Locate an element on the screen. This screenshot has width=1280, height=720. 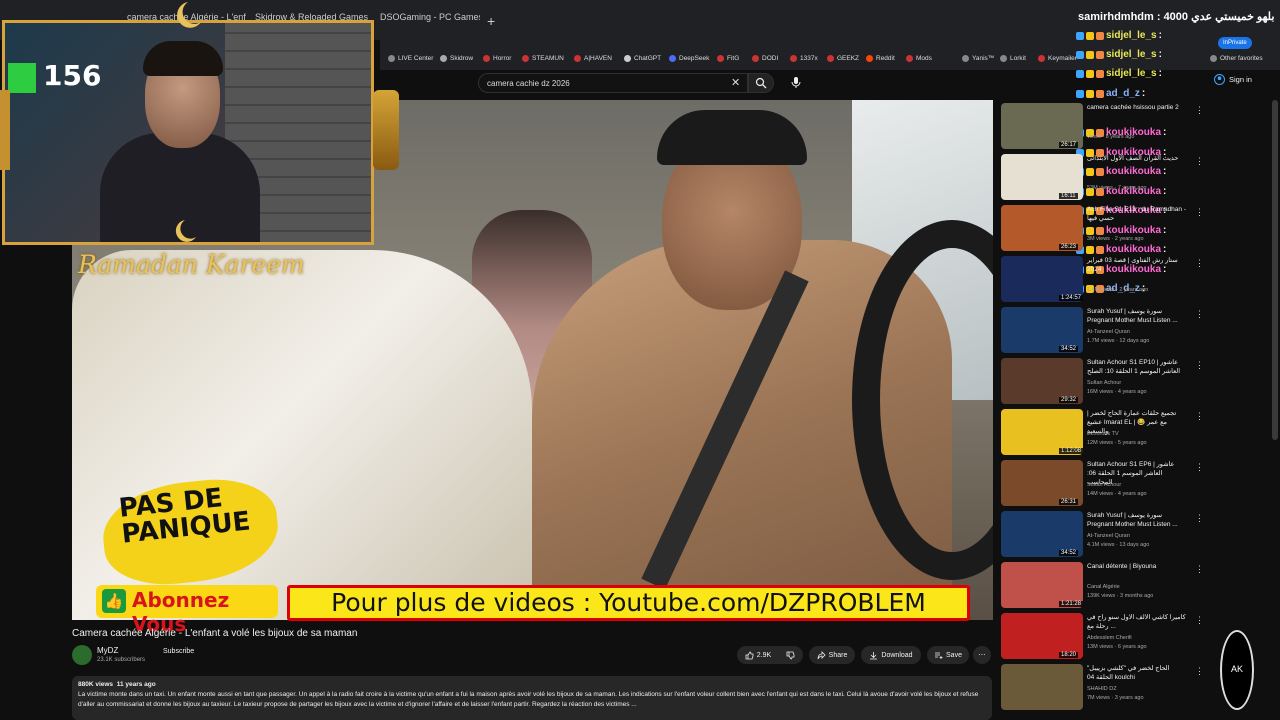
subscribe-button: Subscribe is located at coordinates (178, 655).